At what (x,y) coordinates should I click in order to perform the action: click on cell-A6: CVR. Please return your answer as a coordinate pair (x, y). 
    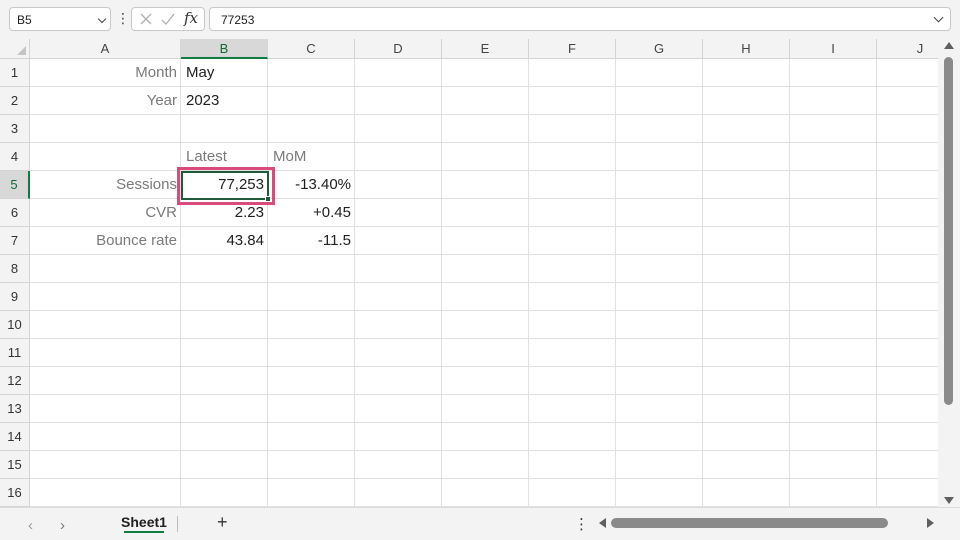
    Looking at the image, I should click on (105, 213).